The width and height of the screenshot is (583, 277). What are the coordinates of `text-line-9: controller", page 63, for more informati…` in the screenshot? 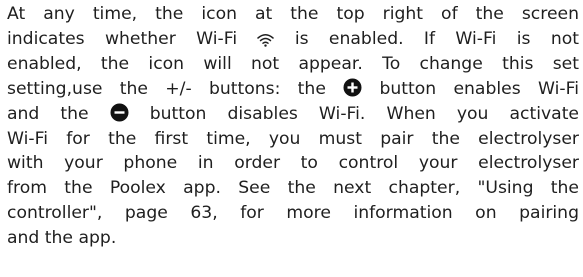 It's located at (293, 213).